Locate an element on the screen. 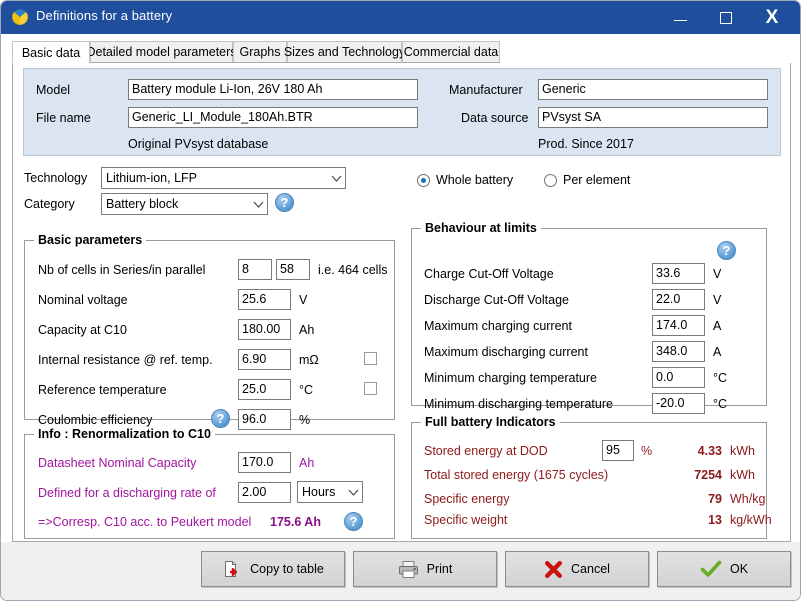  nominal-voltage-label: Nominal voltage is located at coordinates (83, 300).